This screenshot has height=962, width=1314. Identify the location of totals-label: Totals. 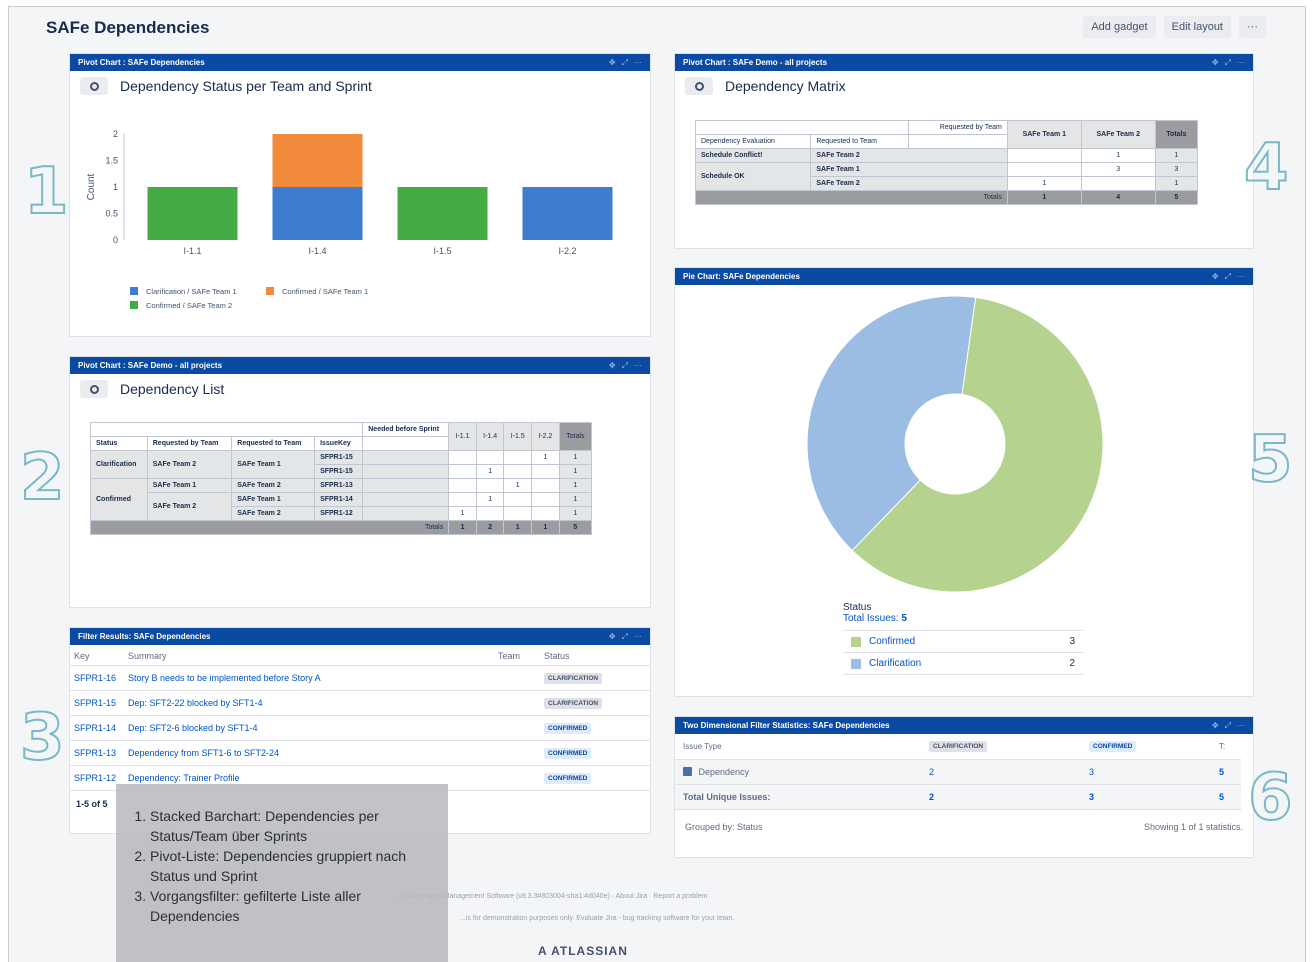
(851, 197).